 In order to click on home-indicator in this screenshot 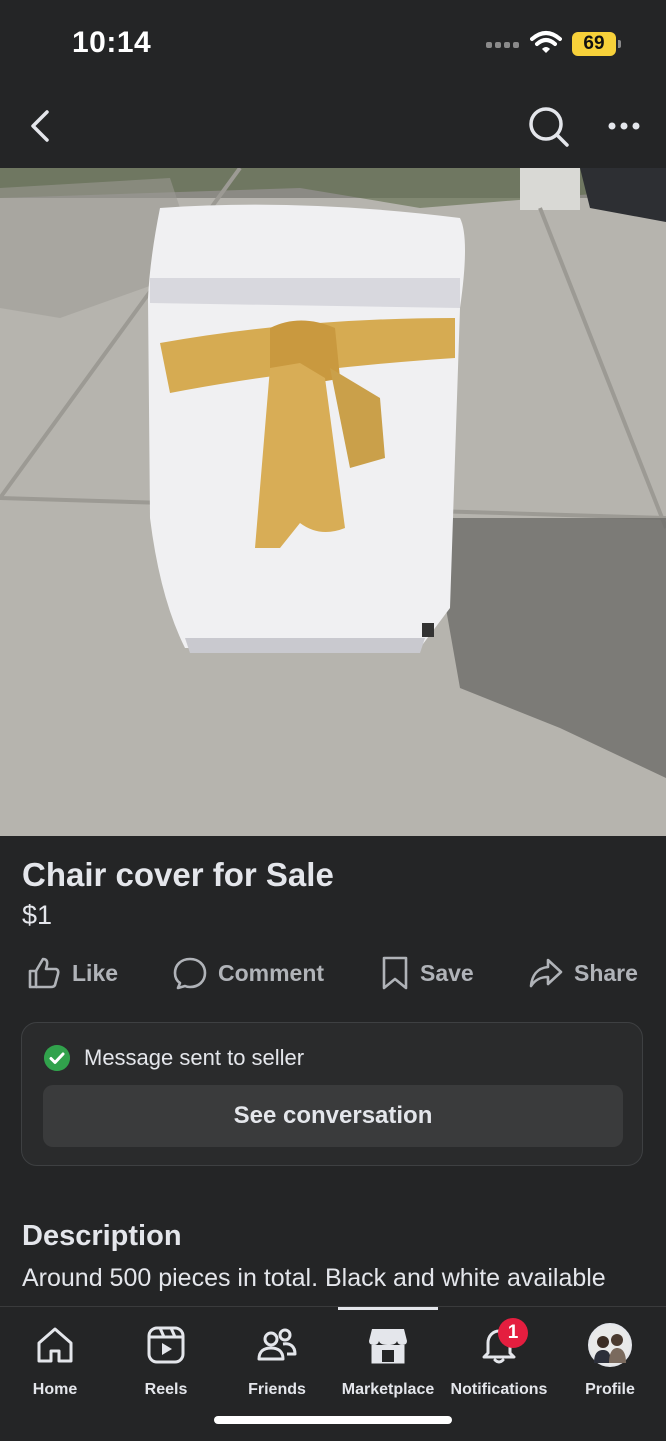, I will do `click(333, 1420)`.